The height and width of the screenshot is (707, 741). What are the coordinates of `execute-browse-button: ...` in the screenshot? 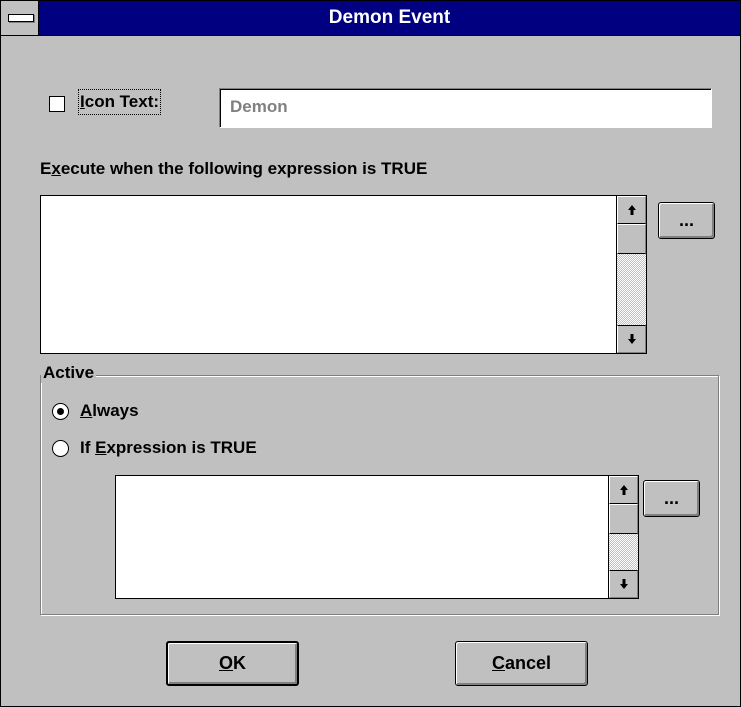 It's located at (686, 220).